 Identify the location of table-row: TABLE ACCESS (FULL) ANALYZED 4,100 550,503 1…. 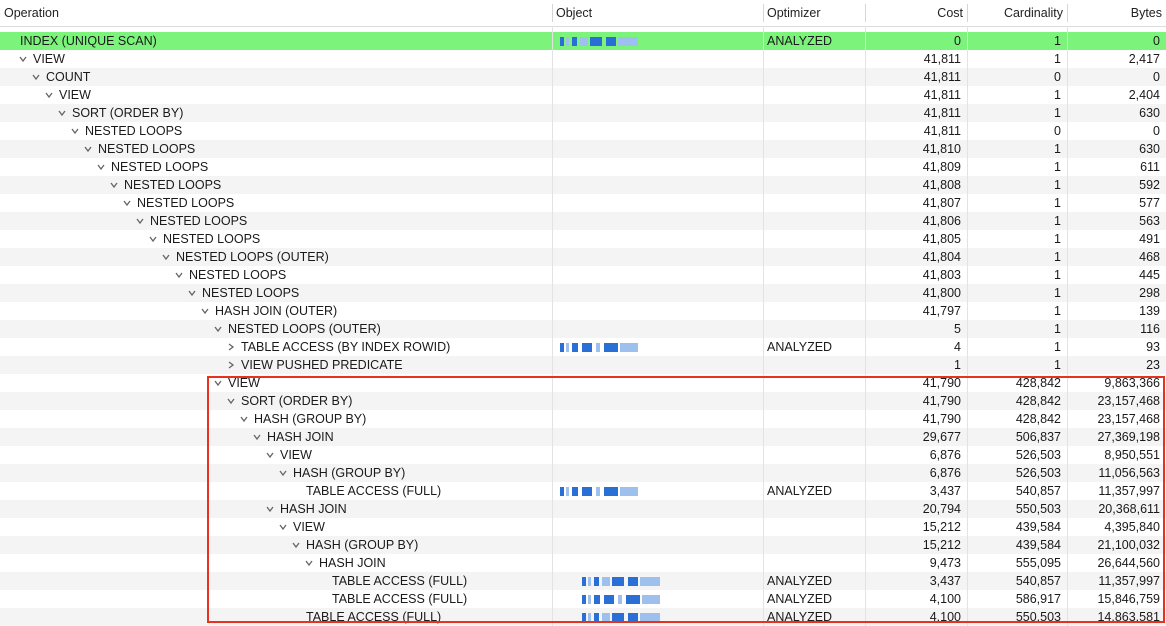
(583, 617).